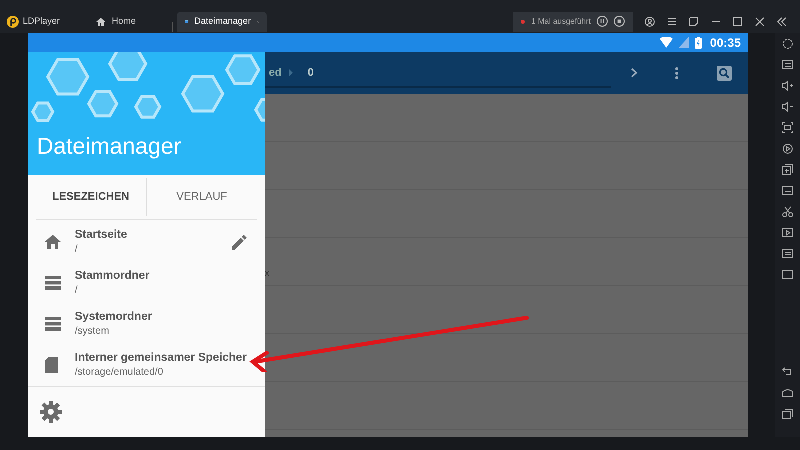 The height and width of the screenshot is (450, 800). Describe the element at coordinates (788, 170) in the screenshot. I see `add-window-icon` at that location.